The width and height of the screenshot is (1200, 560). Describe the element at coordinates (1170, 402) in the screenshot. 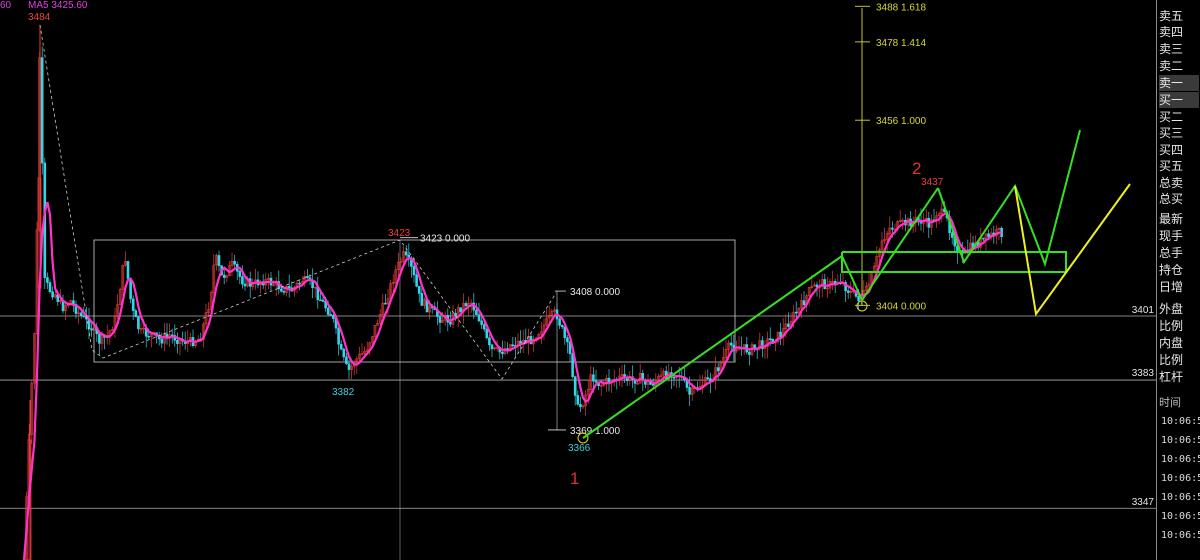

I see `time-header: 时间` at that location.